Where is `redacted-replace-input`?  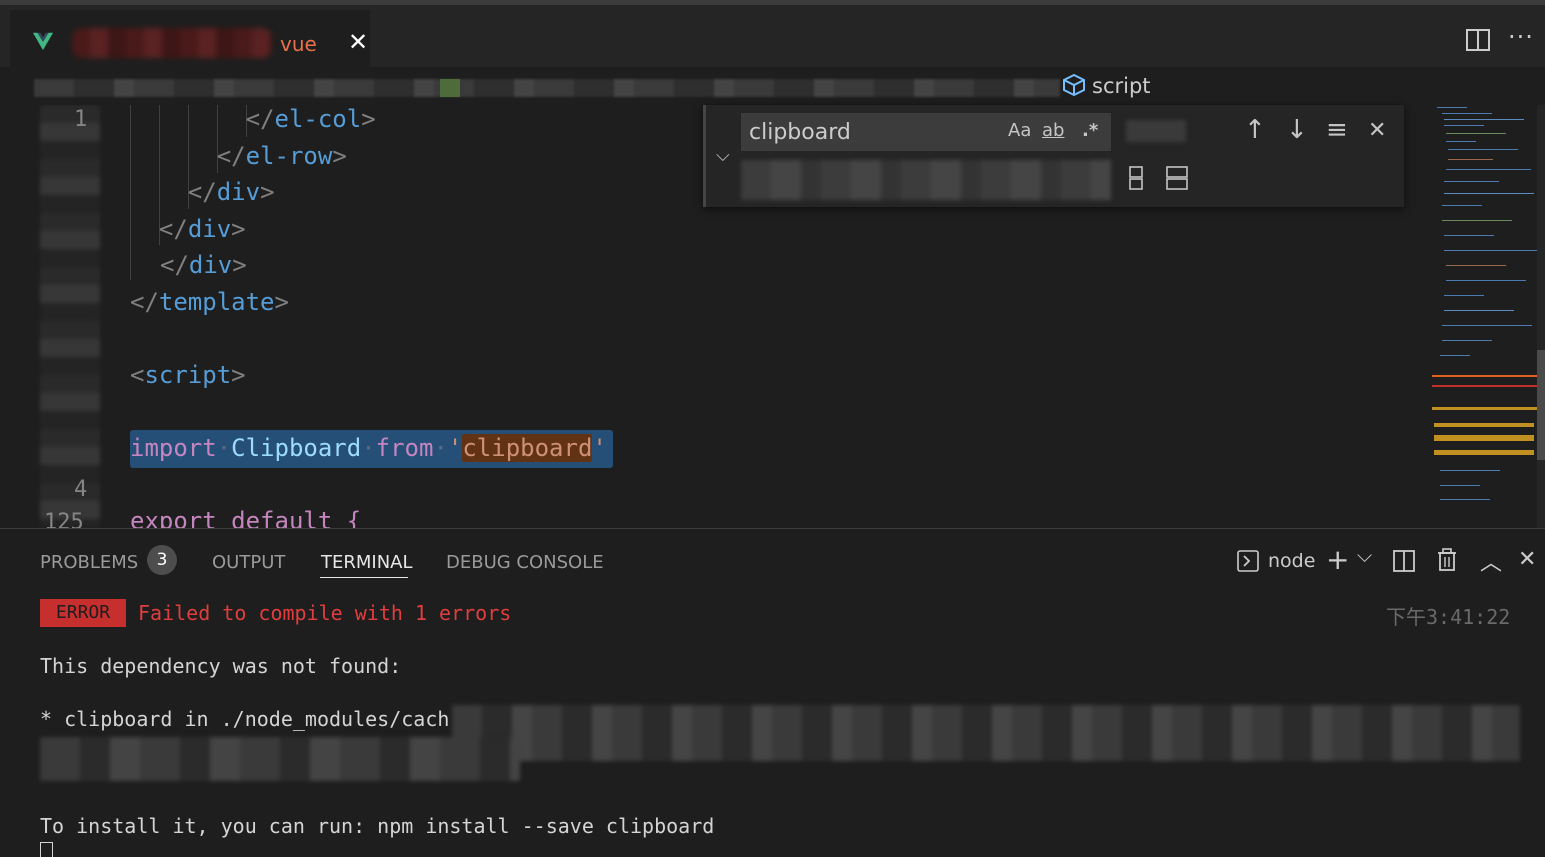
redacted-replace-input is located at coordinates (926, 180).